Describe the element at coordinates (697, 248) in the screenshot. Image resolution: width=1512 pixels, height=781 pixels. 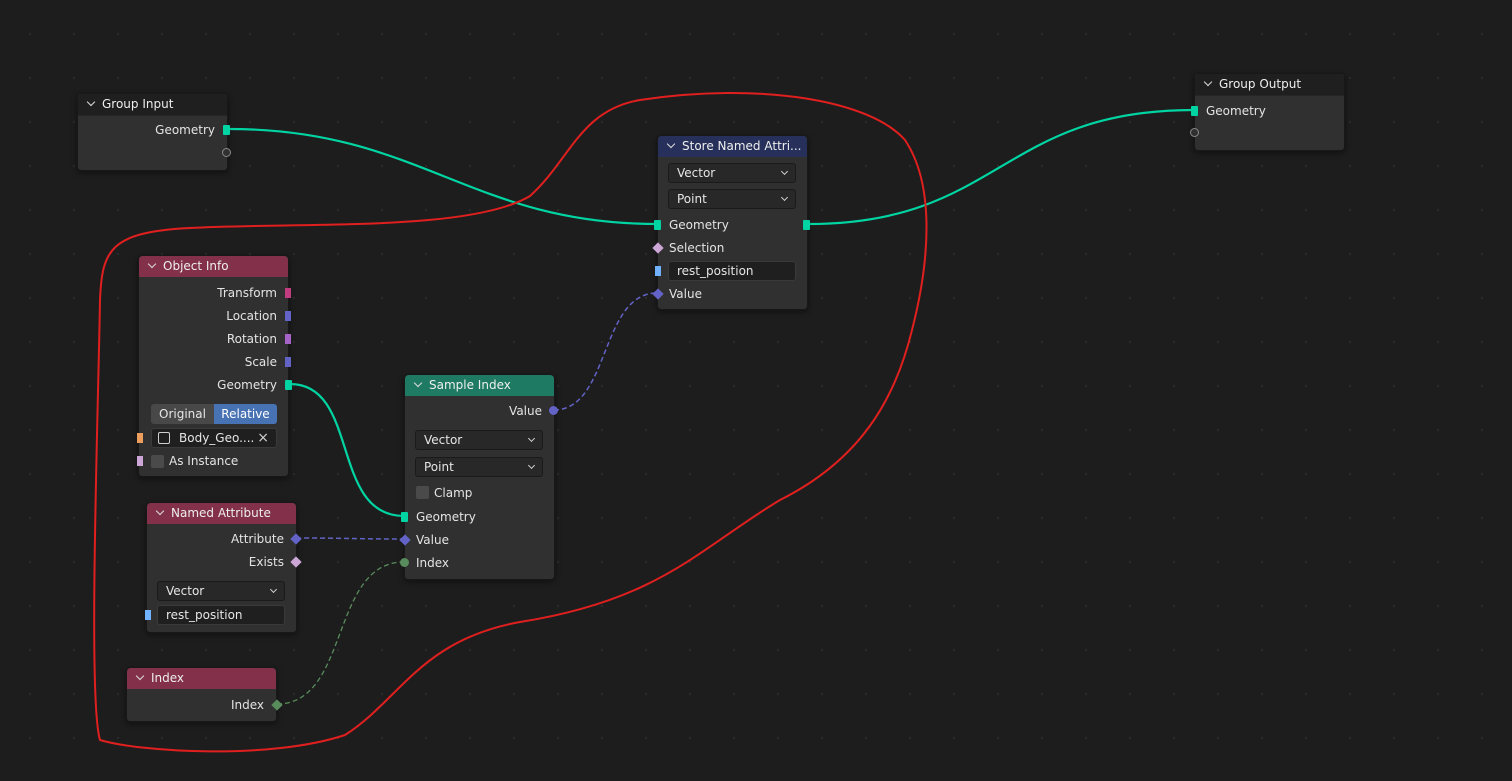
I see `input-selection-label: Selection` at that location.